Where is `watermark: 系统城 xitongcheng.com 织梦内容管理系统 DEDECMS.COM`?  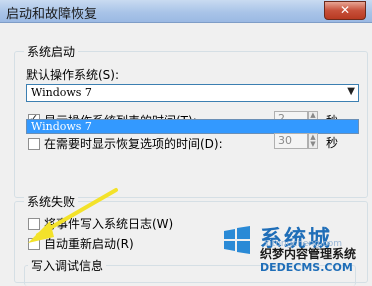 watermark: 系统城 xitongcheng.com 织梦内容管理系统 DEDECMS.COM is located at coordinates (295, 250).